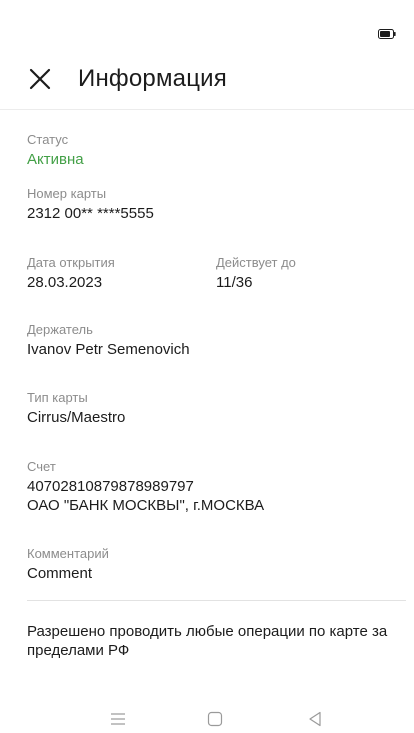  What do you see at coordinates (55, 150) in the screenshot?
I see `status-field: Статус Активна` at bounding box center [55, 150].